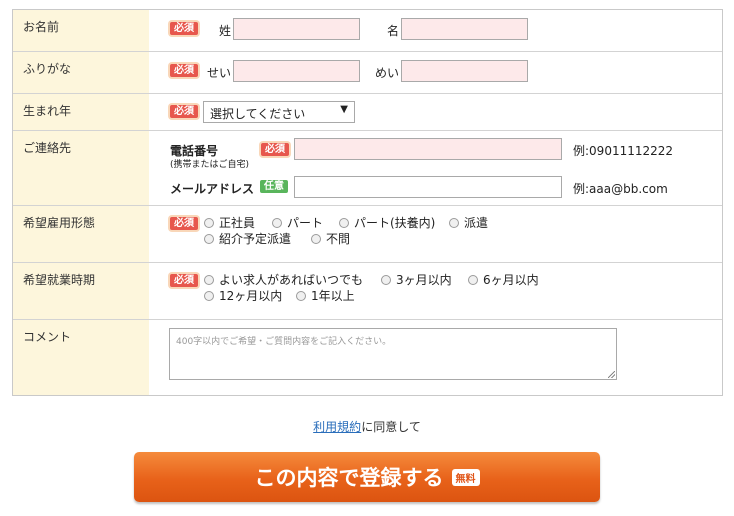 The height and width of the screenshot is (516, 734). What do you see at coordinates (387, 222) in the screenshot?
I see `radio-employment-parttime-dependent: パート(扶養内)` at bounding box center [387, 222].